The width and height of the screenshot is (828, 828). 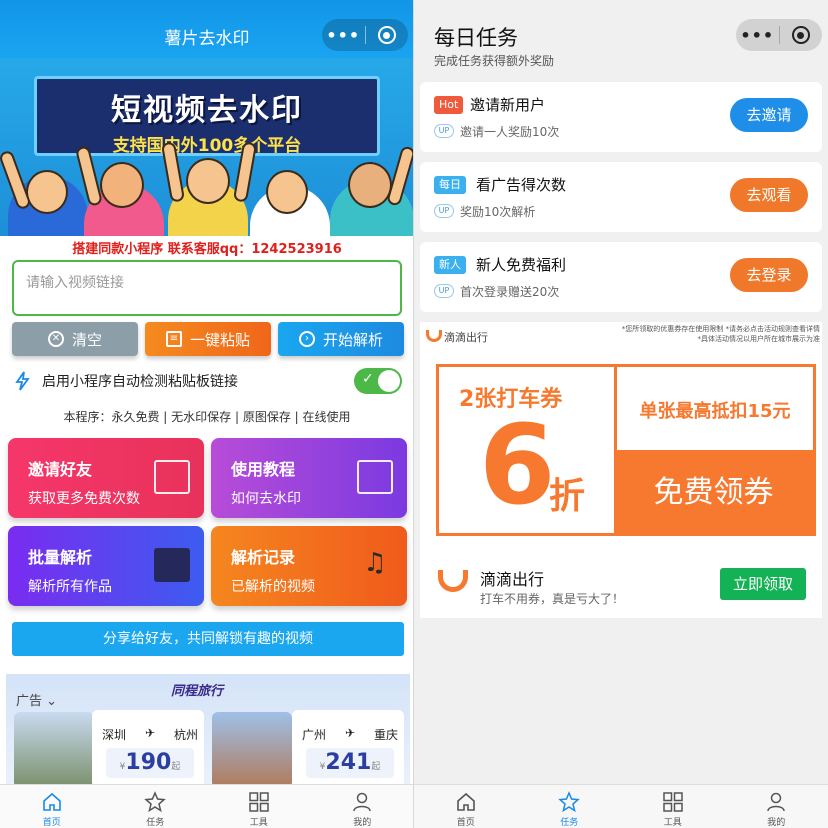 I want to click on paste-button: ≡ 一键粘贴, so click(x=208, y=339).